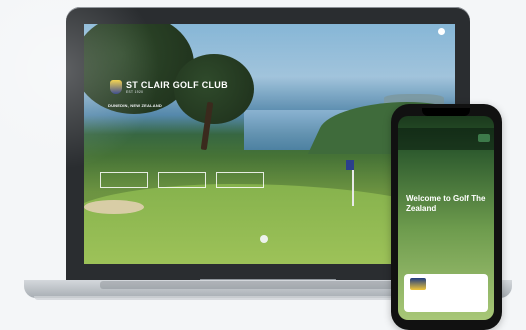  What do you see at coordinates (484, 138) in the screenshot?
I see `phone-tag` at bounding box center [484, 138].